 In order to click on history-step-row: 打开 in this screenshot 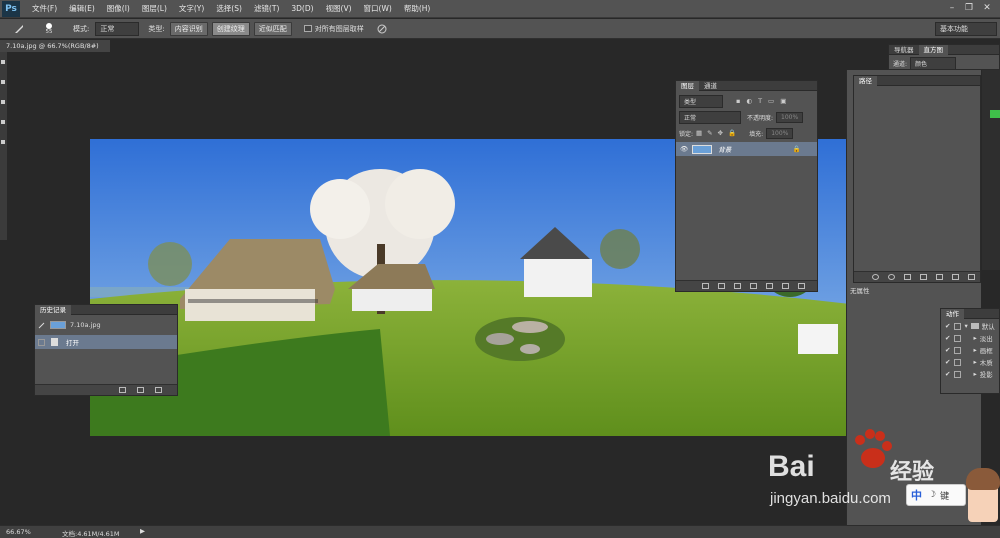, I will do `click(106, 342)`.